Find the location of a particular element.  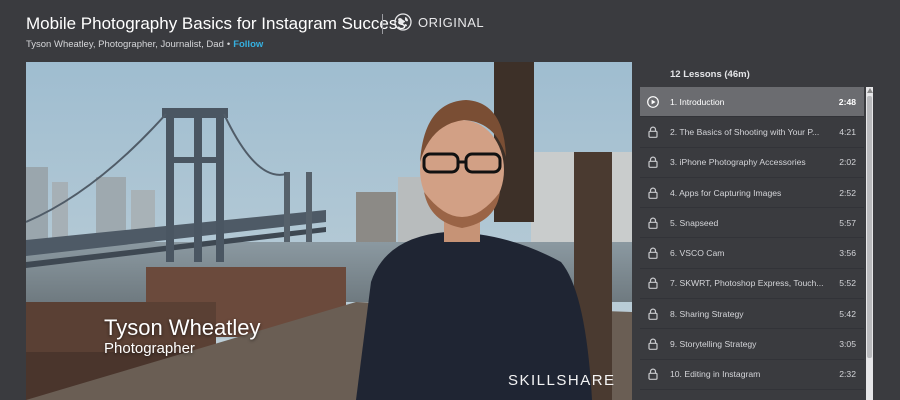

lesson-duration: 5:42 is located at coordinates (847, 313).